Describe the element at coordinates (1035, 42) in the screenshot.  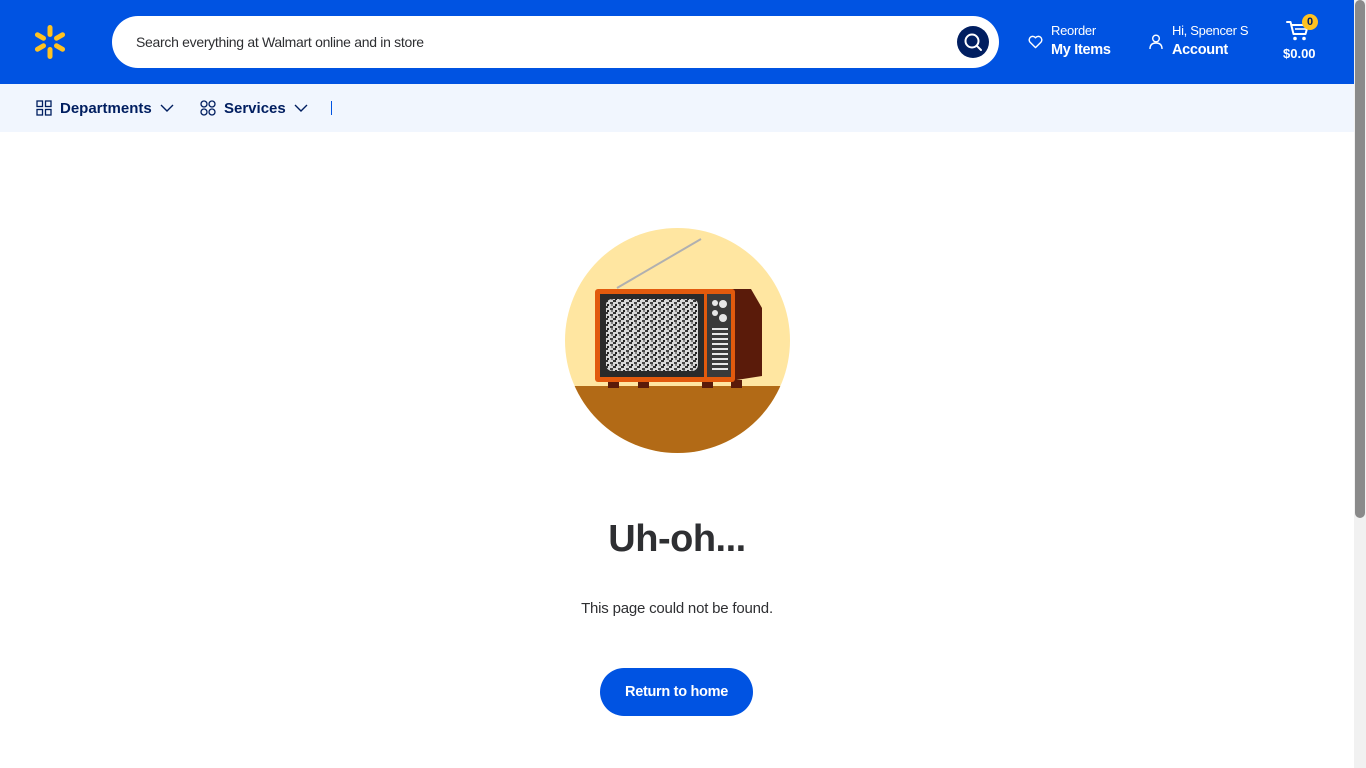
I see `heart-icon` at that location.